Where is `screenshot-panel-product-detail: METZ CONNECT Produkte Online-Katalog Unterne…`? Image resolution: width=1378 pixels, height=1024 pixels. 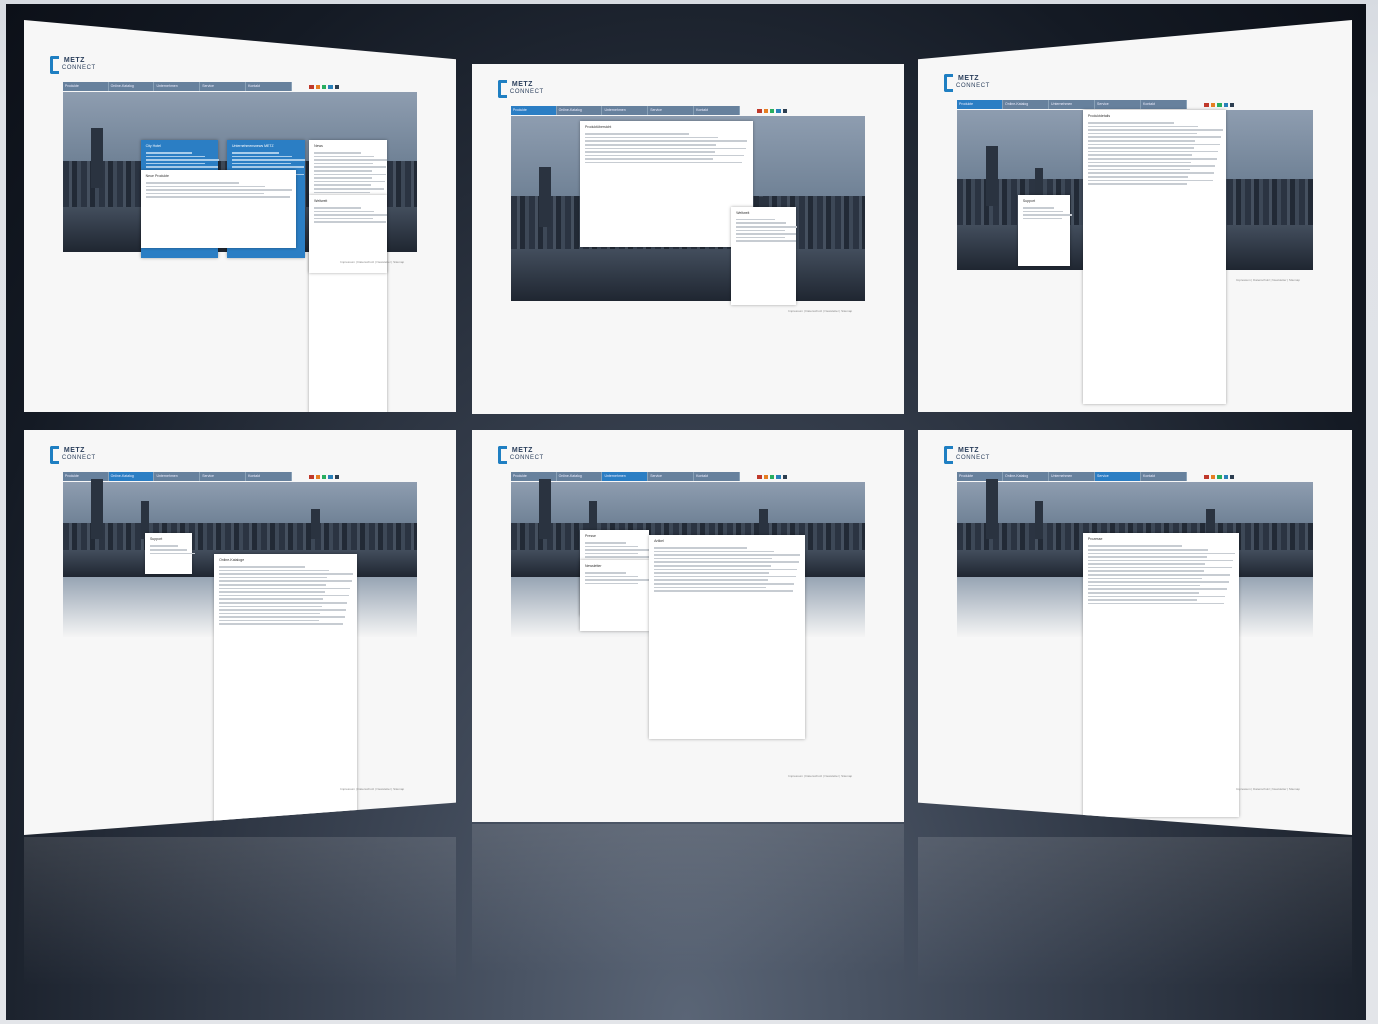
screenshot-panel-product-detail: METZ CONNECT Produkte Online-Katalog Unterne… is located at coordinates (1135, 216).